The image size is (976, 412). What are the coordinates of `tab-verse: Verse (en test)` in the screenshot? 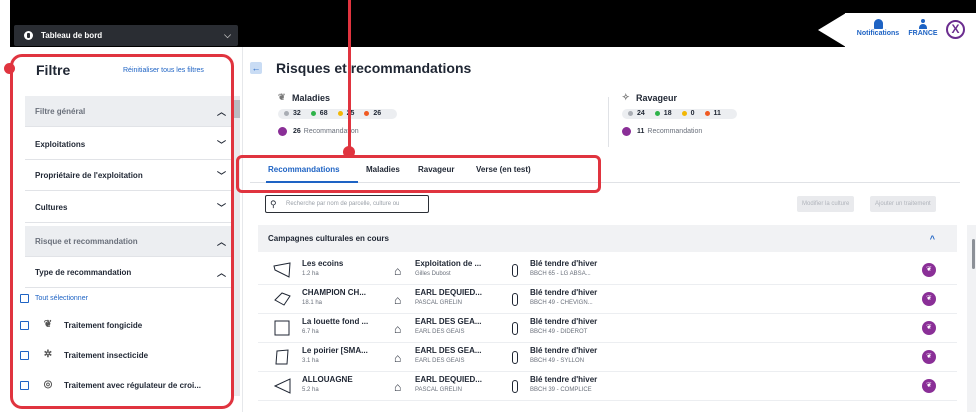 It's located at (503, 169).